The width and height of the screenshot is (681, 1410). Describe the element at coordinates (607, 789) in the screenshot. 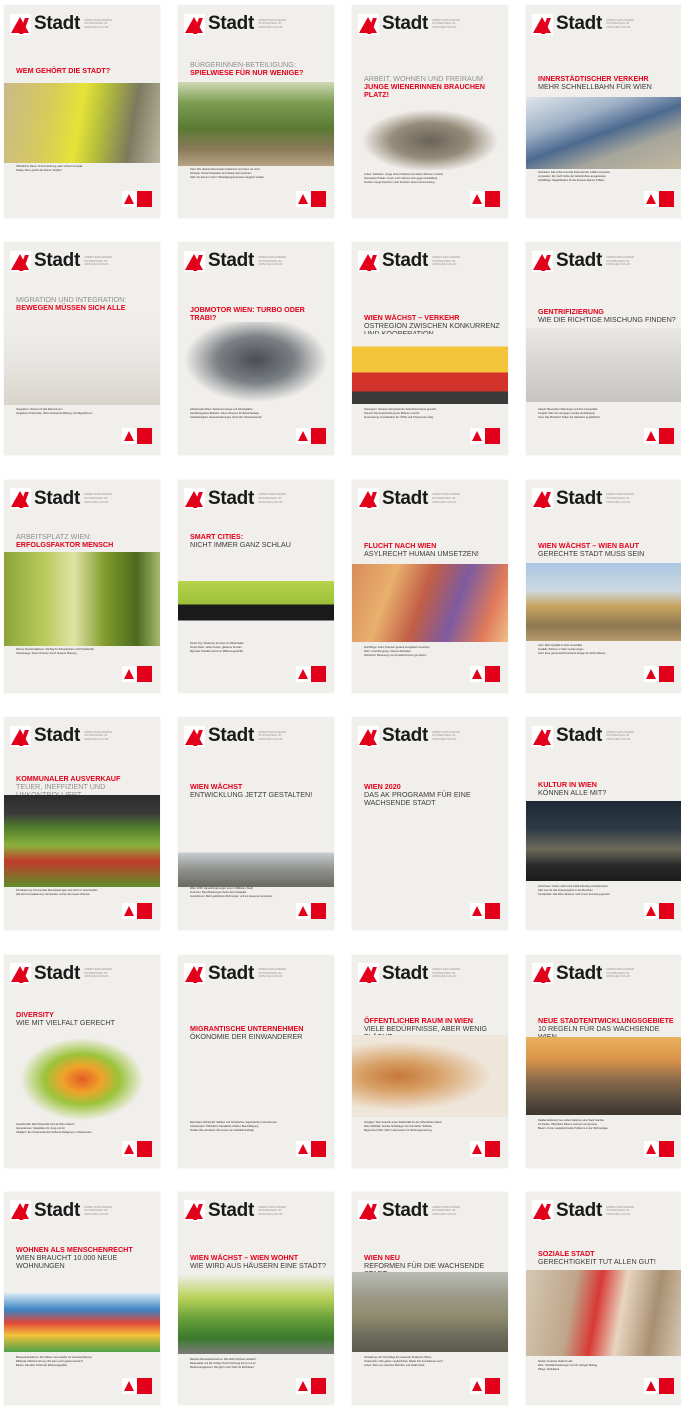

I see `cover-headline: KULTUR IN WIEN KÖNNEN ALLE MIT?` at that location.